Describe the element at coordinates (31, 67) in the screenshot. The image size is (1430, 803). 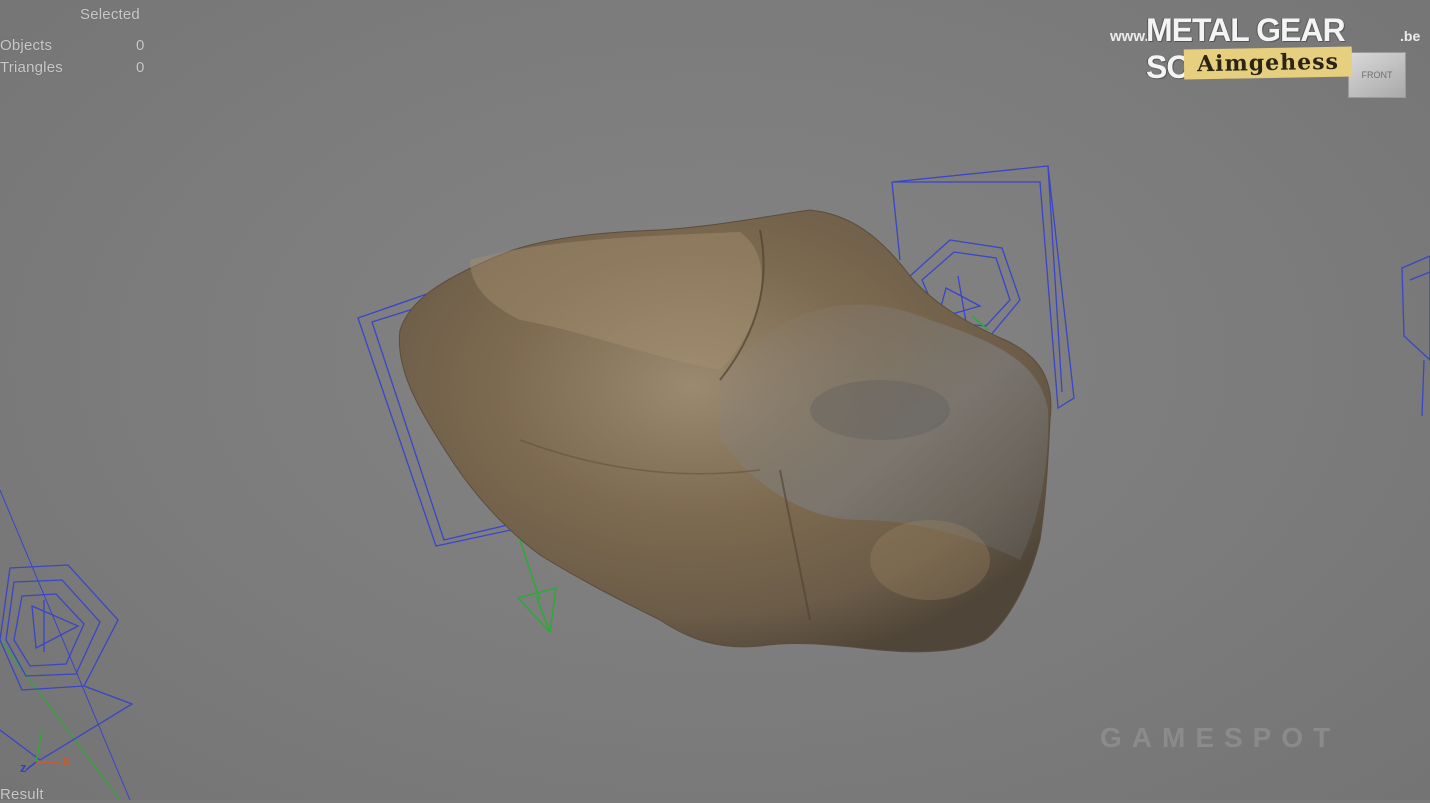
I see `stats-triangles-label: Triangles` at that location.